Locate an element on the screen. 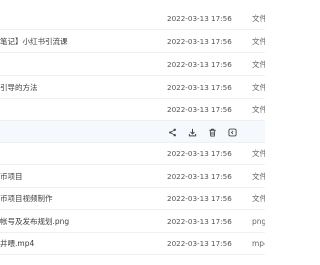 Image resolution: width=320 pixels, height=265 pixels. file-name: 币项目视频制作 is located at coordinates (26, 198).